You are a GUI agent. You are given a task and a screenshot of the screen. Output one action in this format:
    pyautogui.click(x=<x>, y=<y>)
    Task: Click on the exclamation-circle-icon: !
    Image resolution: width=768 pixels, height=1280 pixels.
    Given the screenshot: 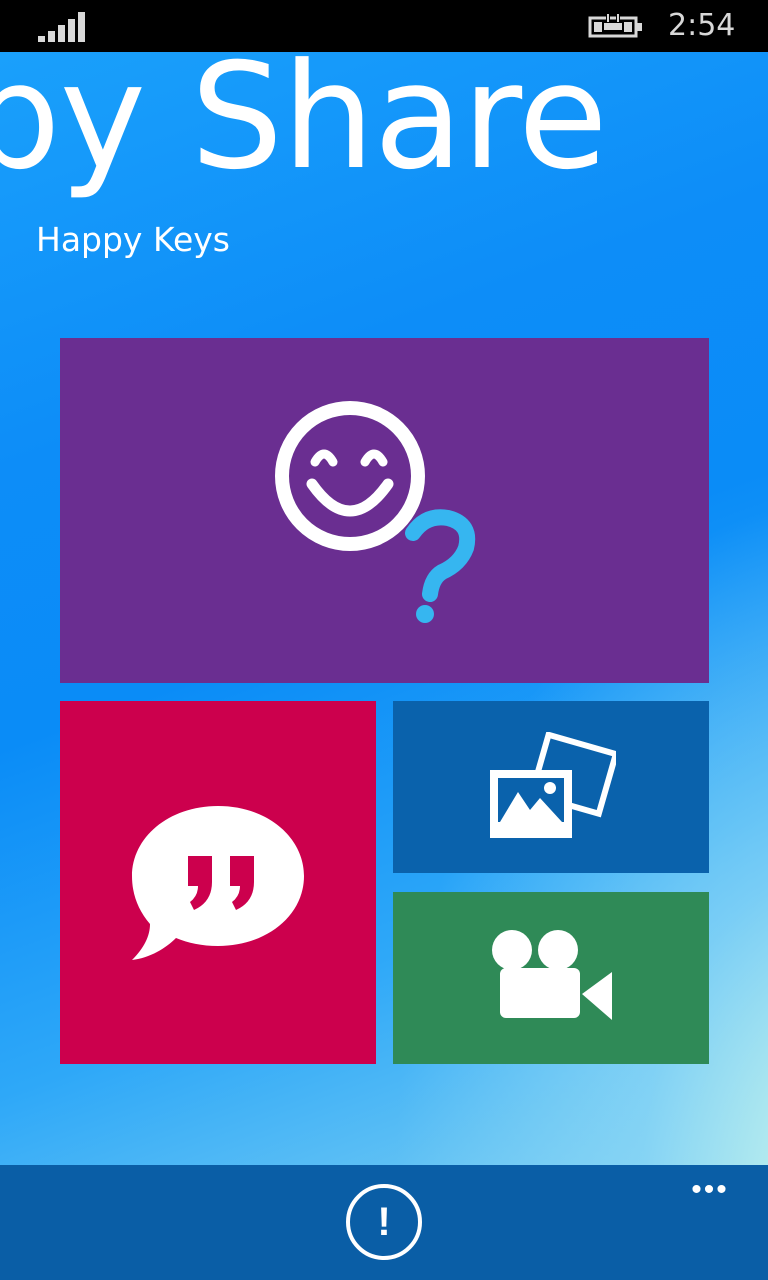 What is the action you would take?
    pyautogui.click(x=384, y=1222)
    